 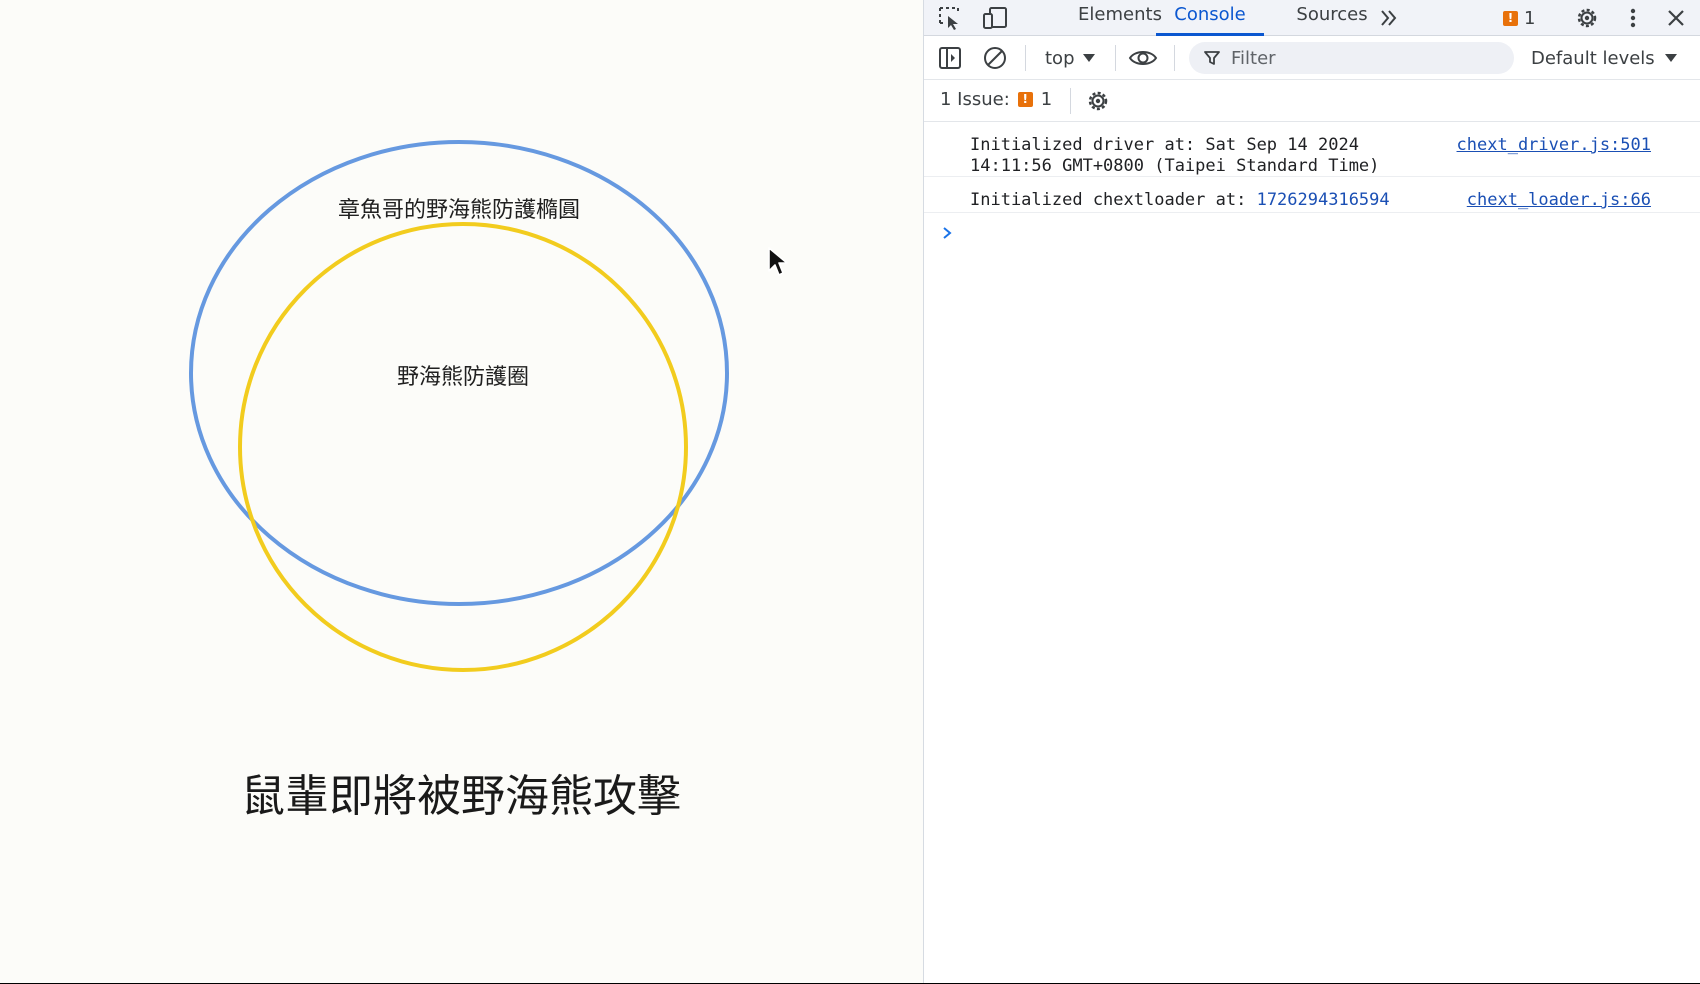 What do you see at coordinates (947, 234) in the screenshot?
I see `console-prompt-chevron-icon` at bounding box center [947, 234].